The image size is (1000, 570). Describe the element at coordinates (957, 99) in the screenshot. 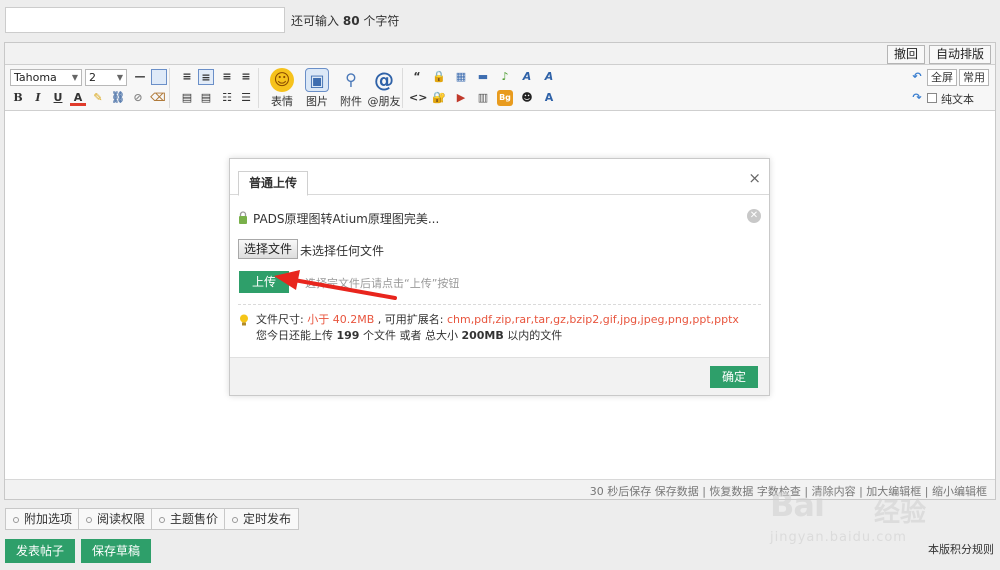

I see `plain-text-label: 纯文本` at that location.